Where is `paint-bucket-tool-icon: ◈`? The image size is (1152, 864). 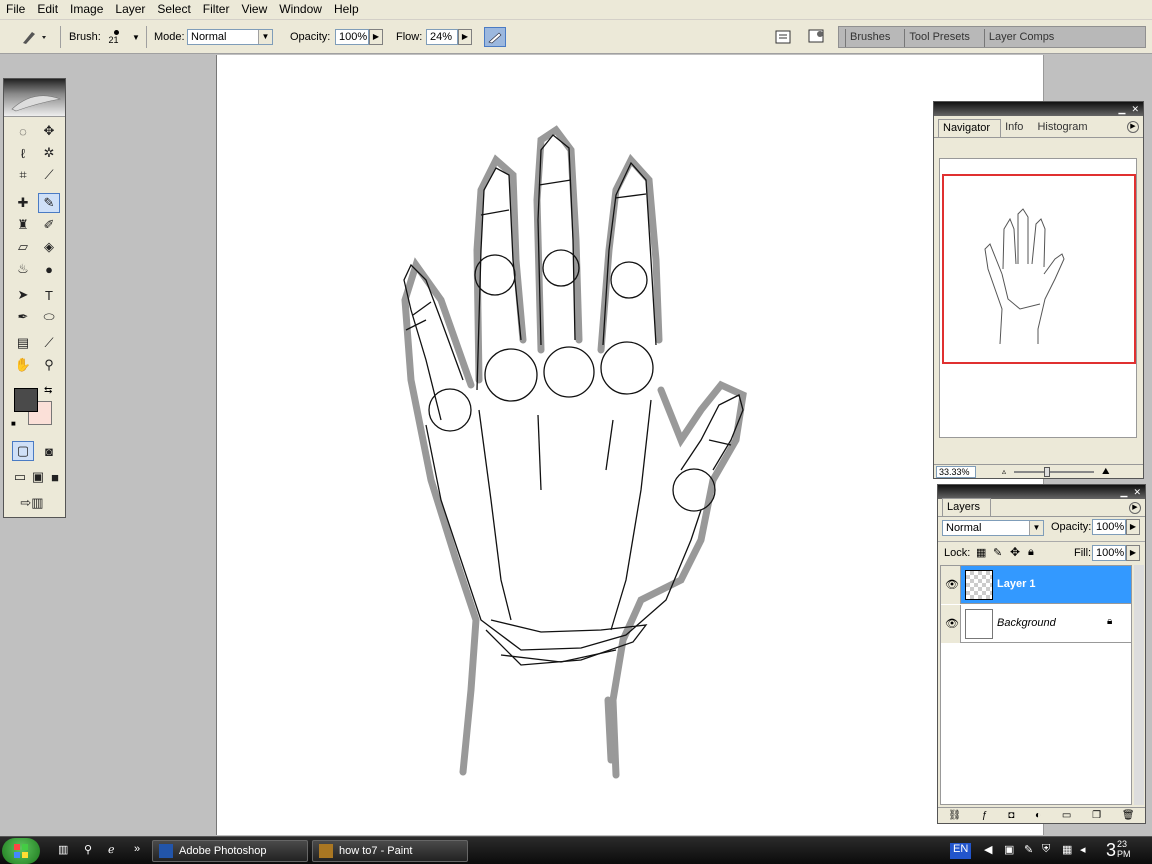
paint-bucket-tool-icon: ◈ is located at coordinates (49, 247).